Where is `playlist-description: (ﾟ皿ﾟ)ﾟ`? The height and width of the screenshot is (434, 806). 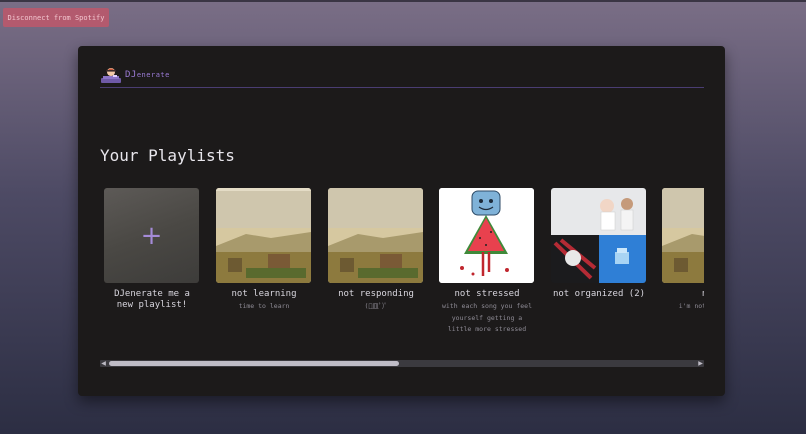 playlist-description: (ﾟ皿ﾟ)ﾟ is located at coordinates (376, 306).